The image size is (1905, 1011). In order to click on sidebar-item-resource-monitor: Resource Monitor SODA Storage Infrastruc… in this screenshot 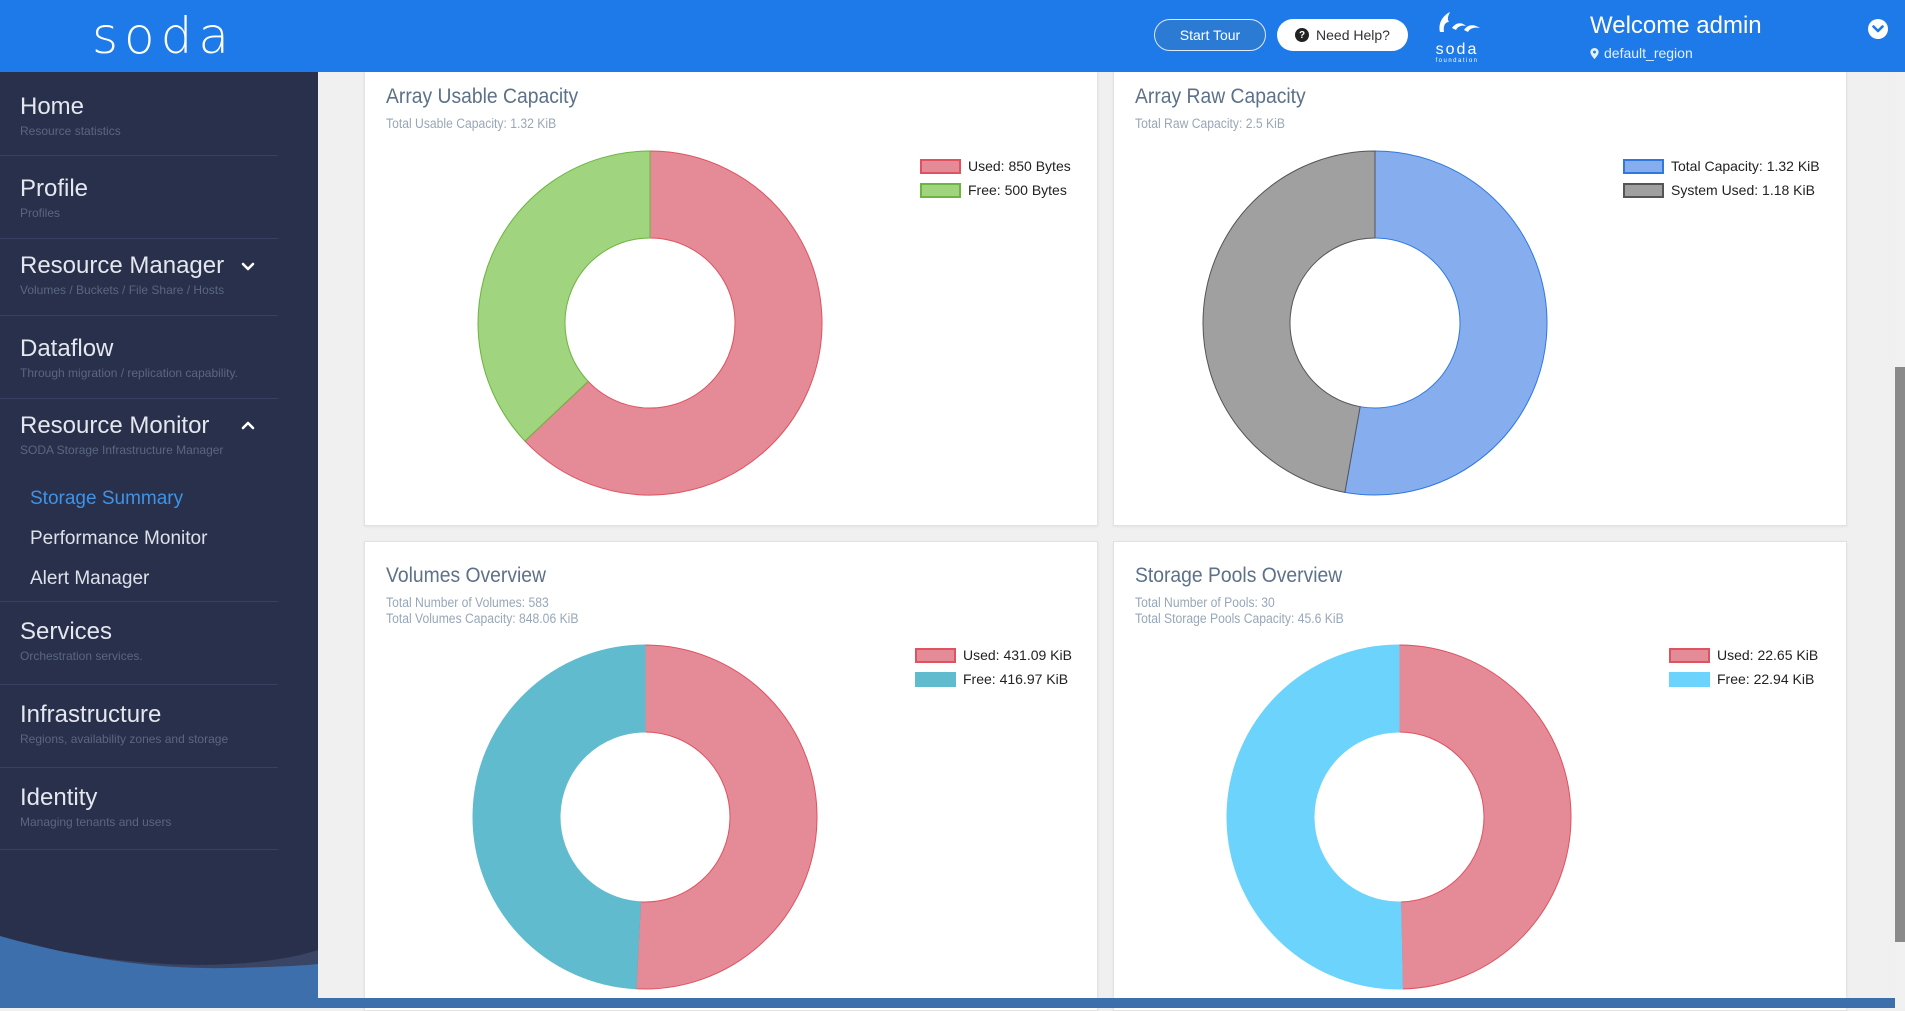, I will do `click(139, 499)`.